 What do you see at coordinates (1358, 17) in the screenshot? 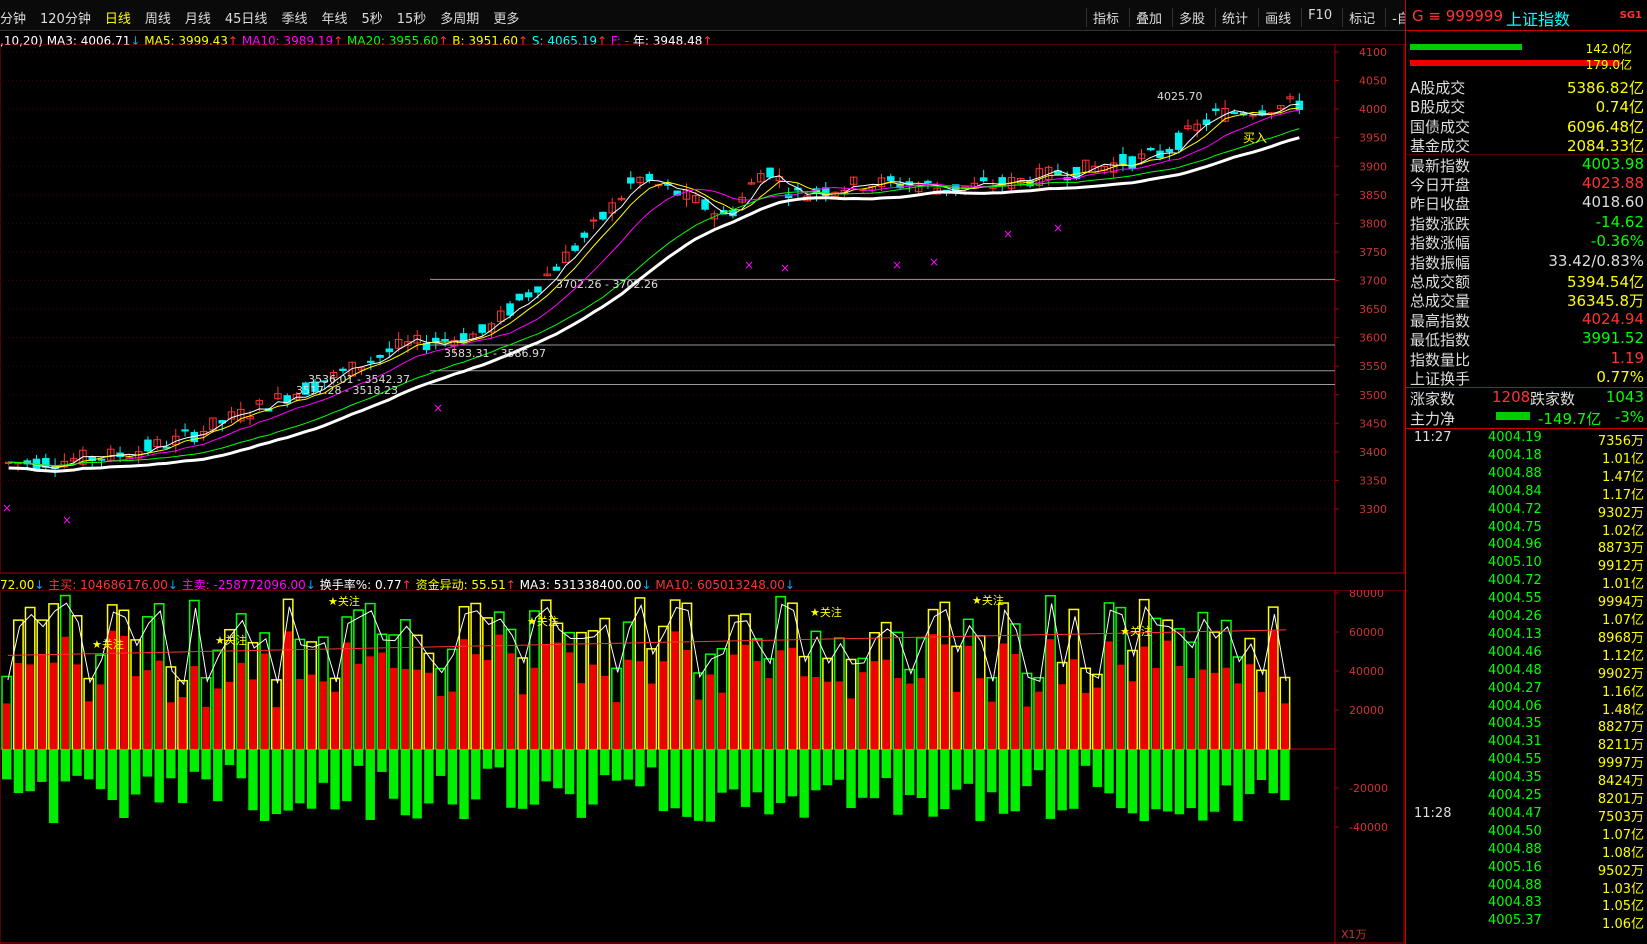
I see `function-tab-6: 标记` at bounding box center [1358, 17].